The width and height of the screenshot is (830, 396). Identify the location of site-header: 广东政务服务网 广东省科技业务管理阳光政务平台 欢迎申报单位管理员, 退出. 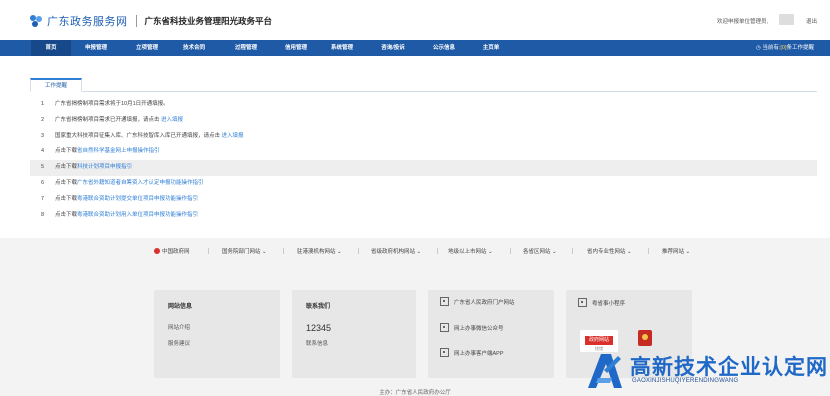
(415, 20).